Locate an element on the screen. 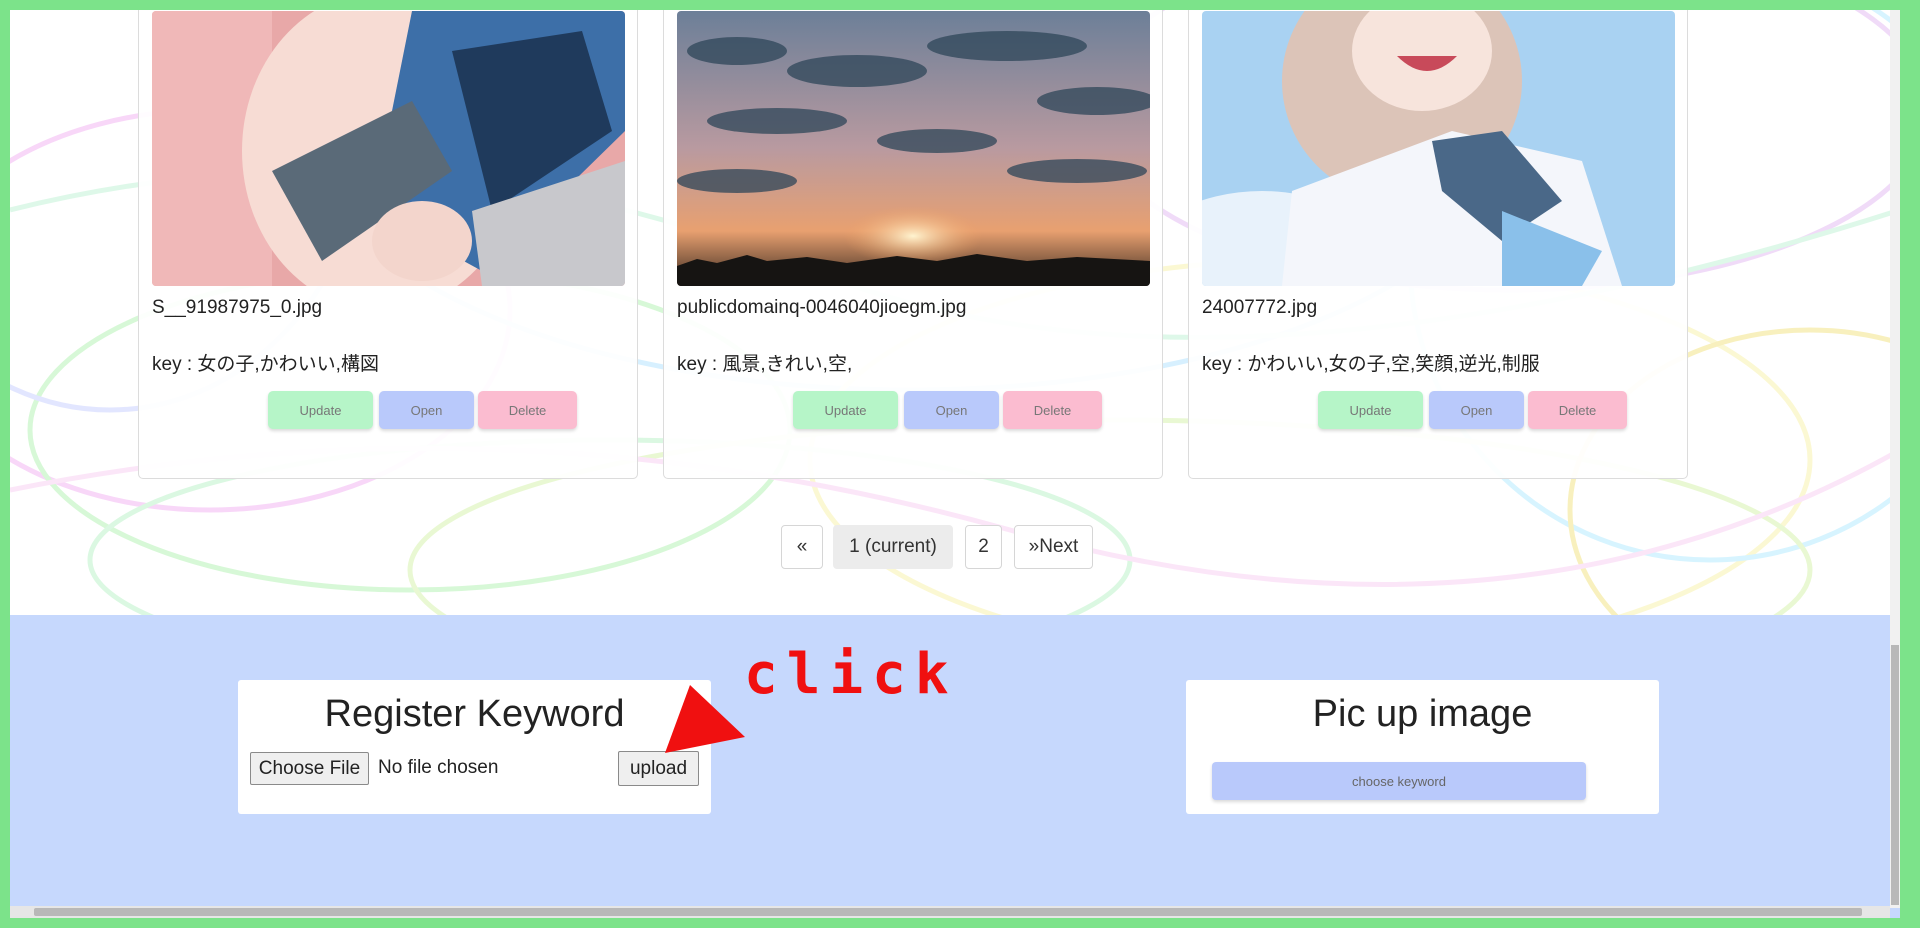 This screenshot has height=928, width=1920. pagination-prev: « is located at coordinates (802, 547).